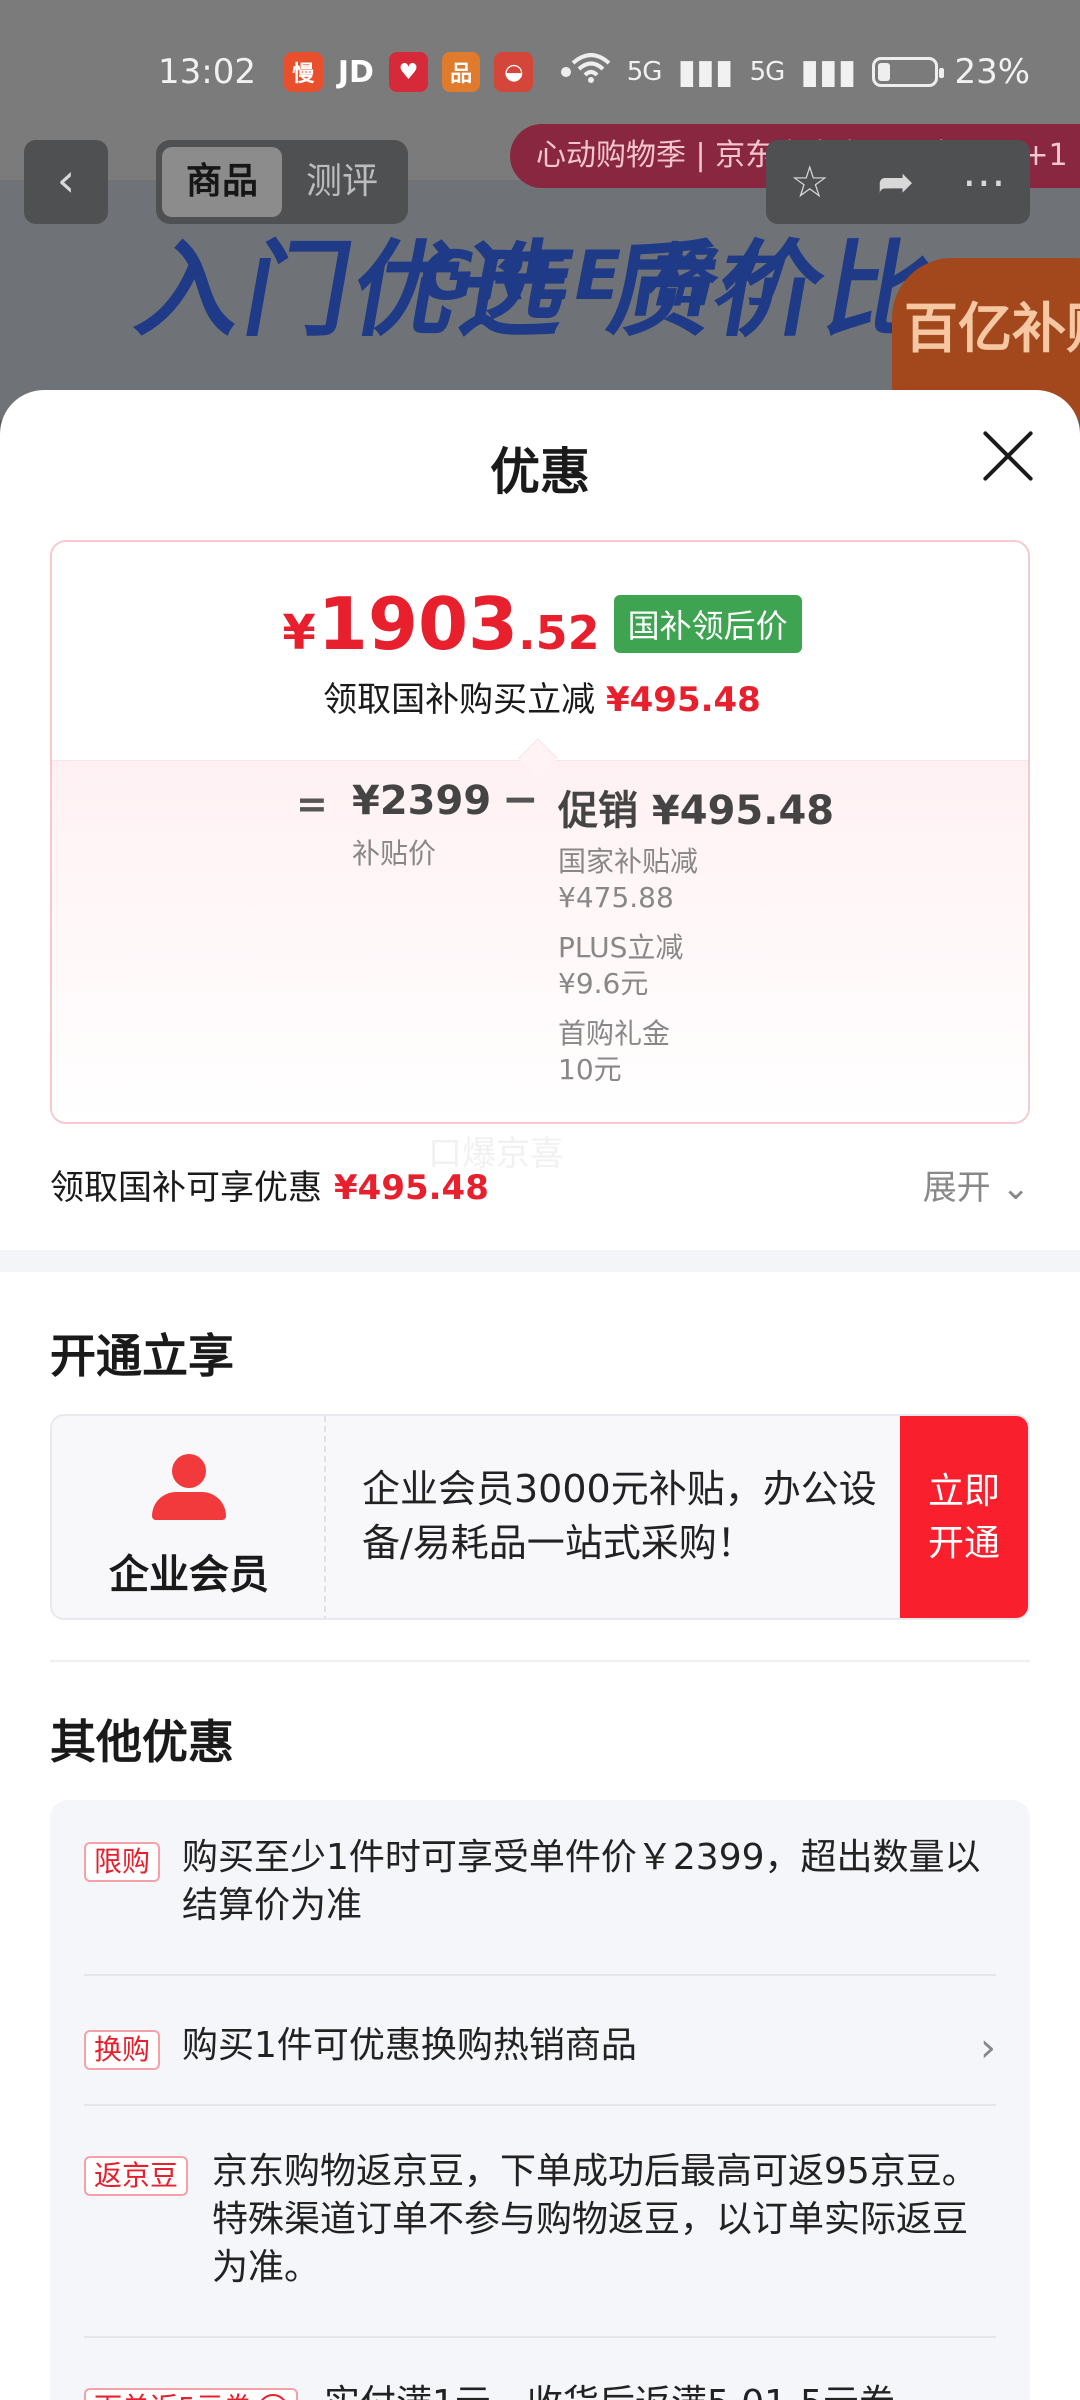  What do you see at coordinates (591, 72) in the screenshot?
I see `wifi-icon` at bounding box center [591, 72].